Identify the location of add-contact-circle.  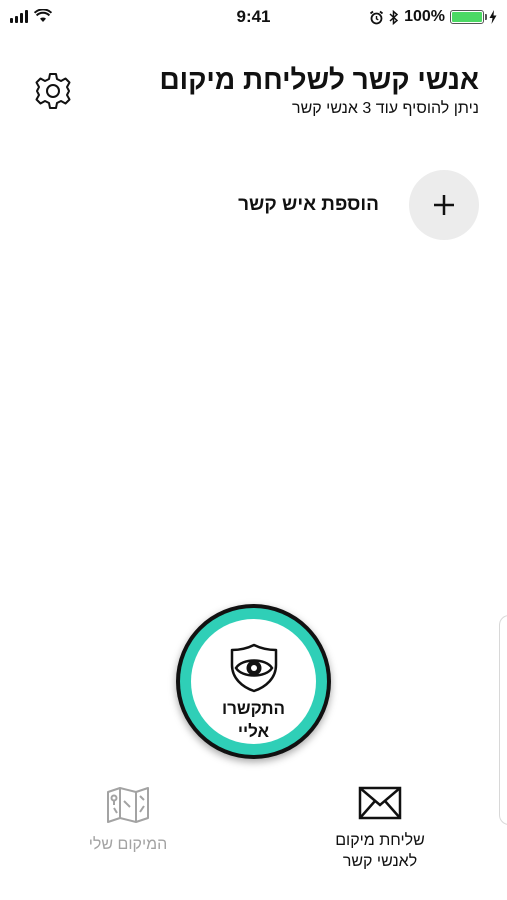
(444, 205).